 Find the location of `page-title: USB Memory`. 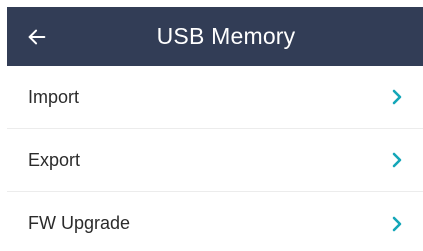

page-title: USB Memory is located at coordinates (226, 36).